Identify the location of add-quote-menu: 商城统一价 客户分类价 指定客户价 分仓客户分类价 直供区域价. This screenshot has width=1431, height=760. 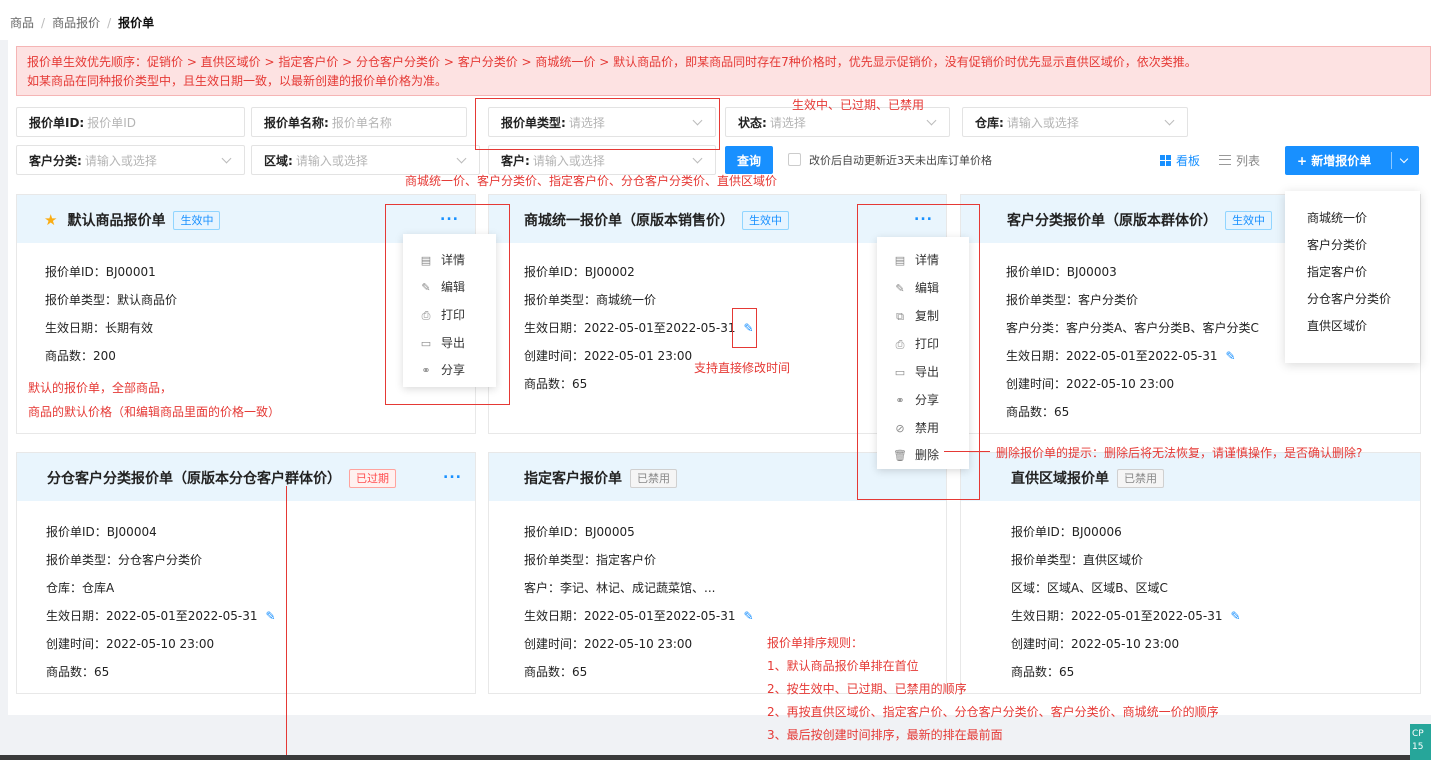
(1352, 277).